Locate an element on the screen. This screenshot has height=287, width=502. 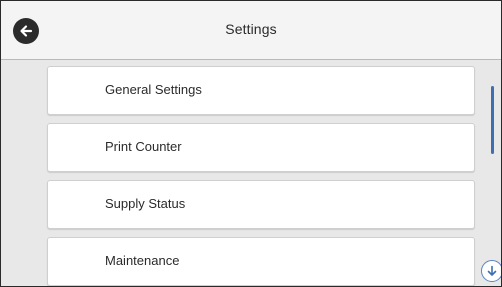
page-title: Settings is located at coordinates (251, 29).